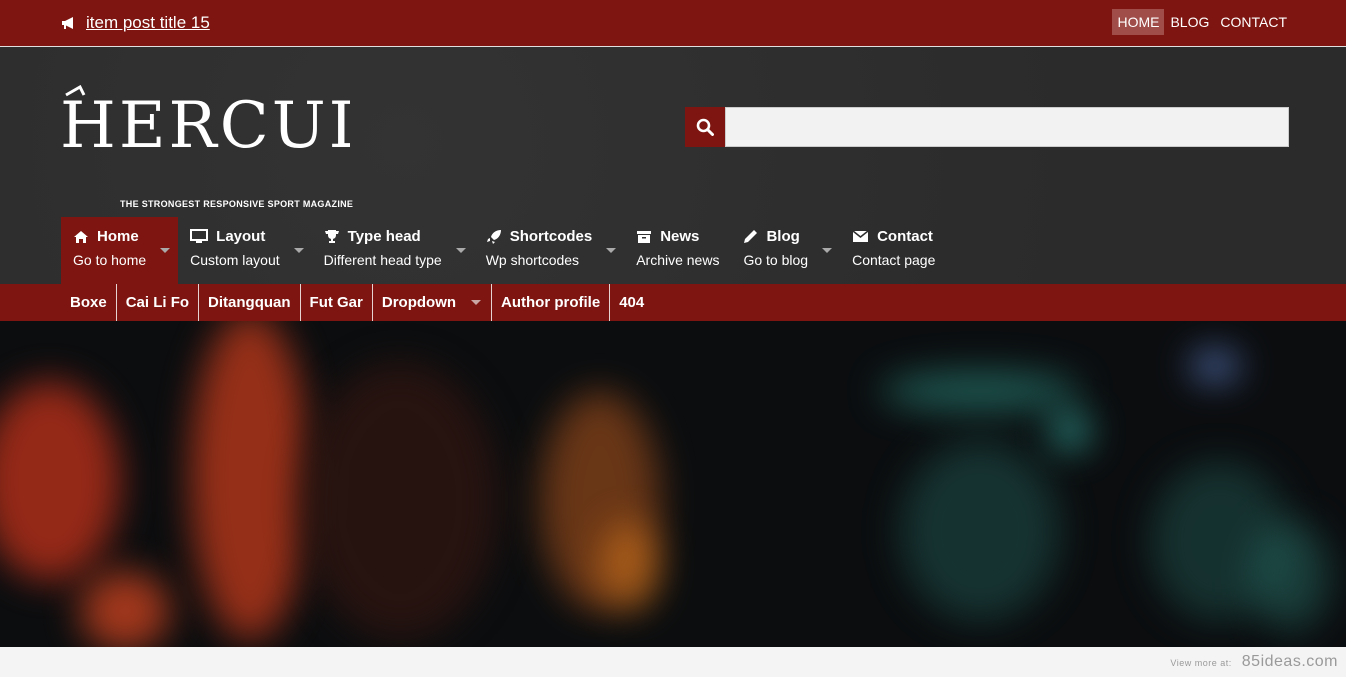 Image resolution: width=1346 pixels, height=677 pixels. I want to click on category-cai-li-fo: Cai Li Fo, so click(158, 302).